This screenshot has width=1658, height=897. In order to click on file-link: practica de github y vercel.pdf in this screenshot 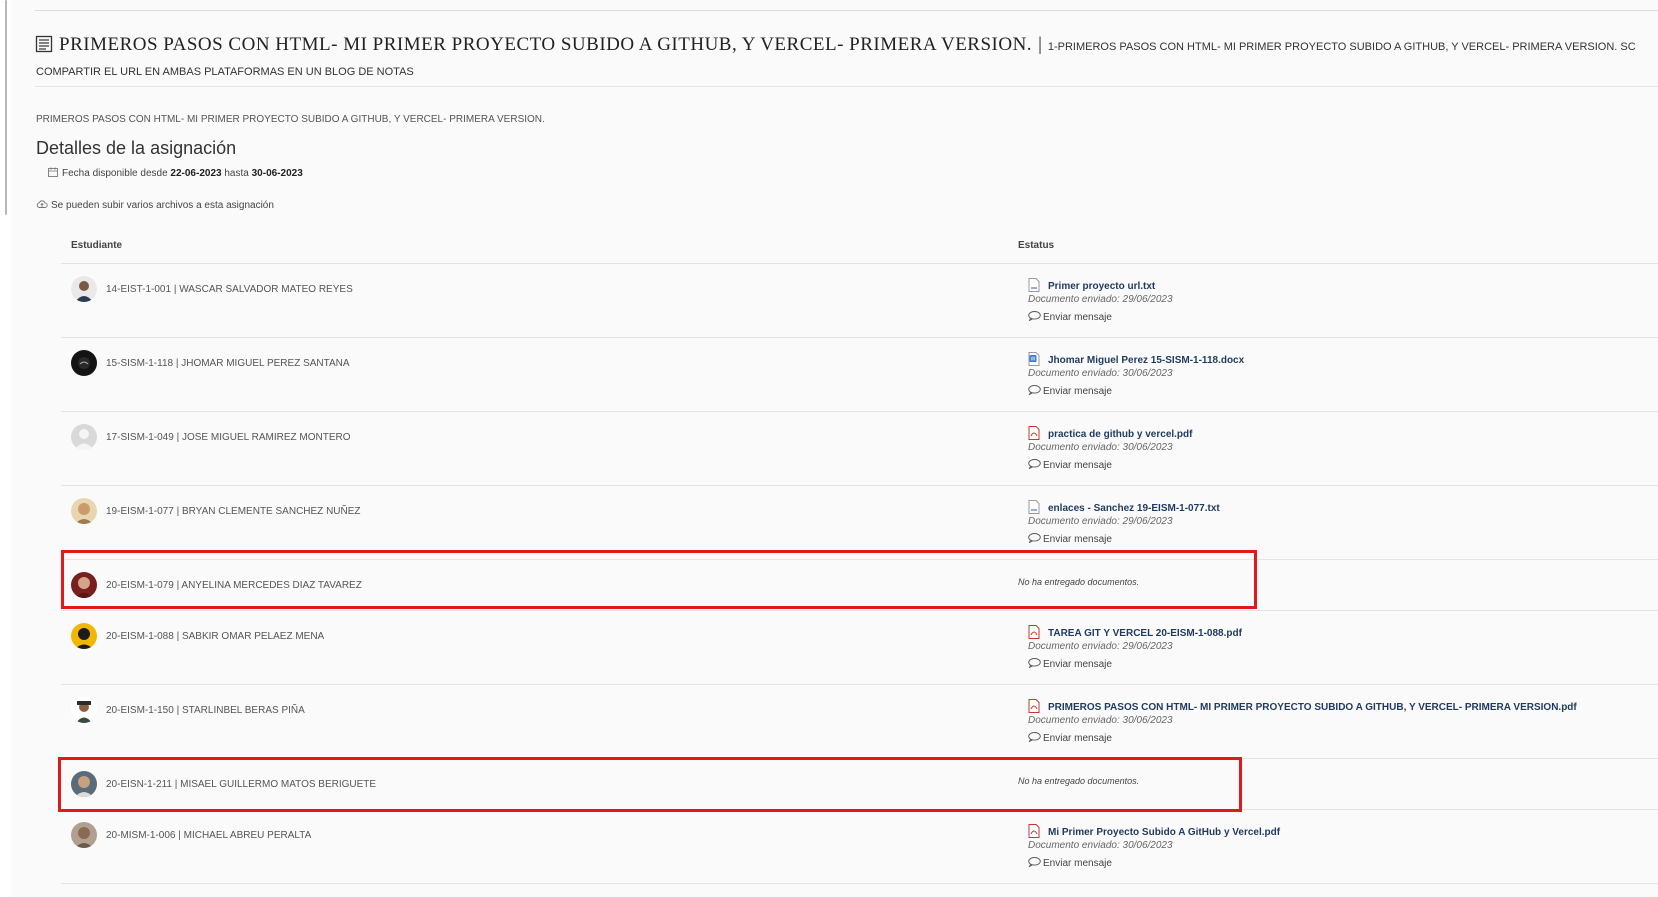, I will do `click(1120, 434)`.